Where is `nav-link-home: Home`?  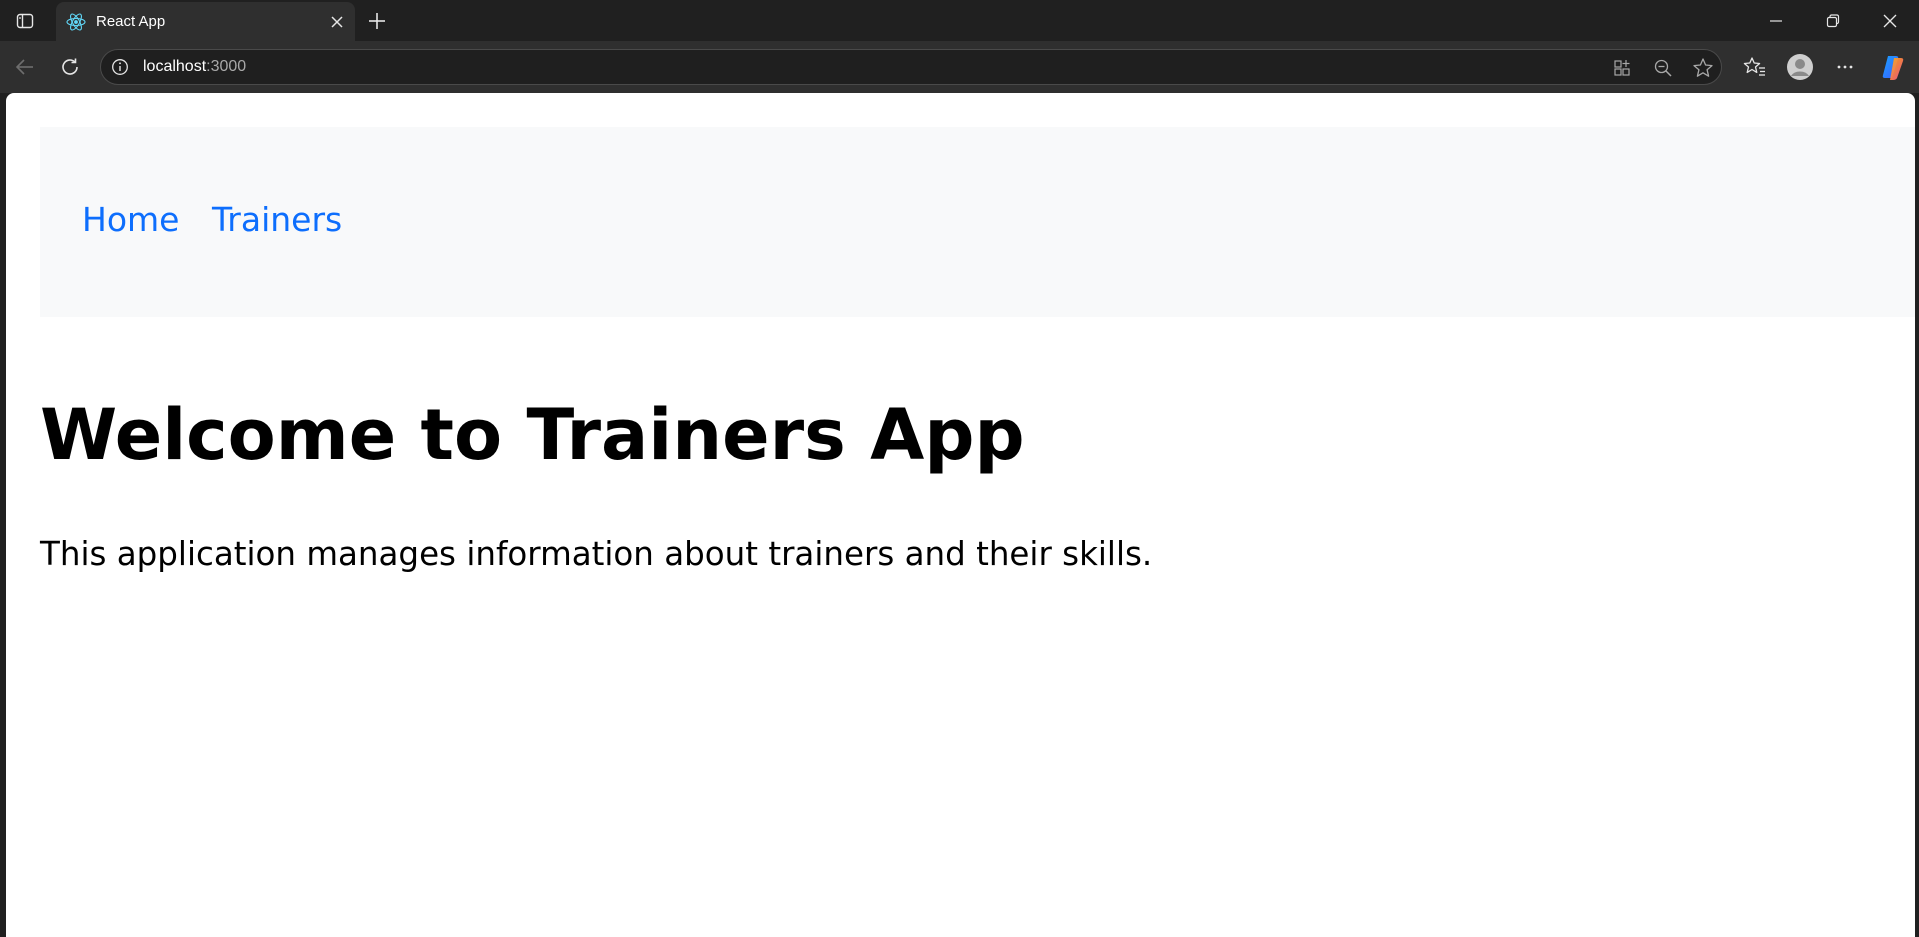
nav-link-home: Home is located at coordinates (130, 220).